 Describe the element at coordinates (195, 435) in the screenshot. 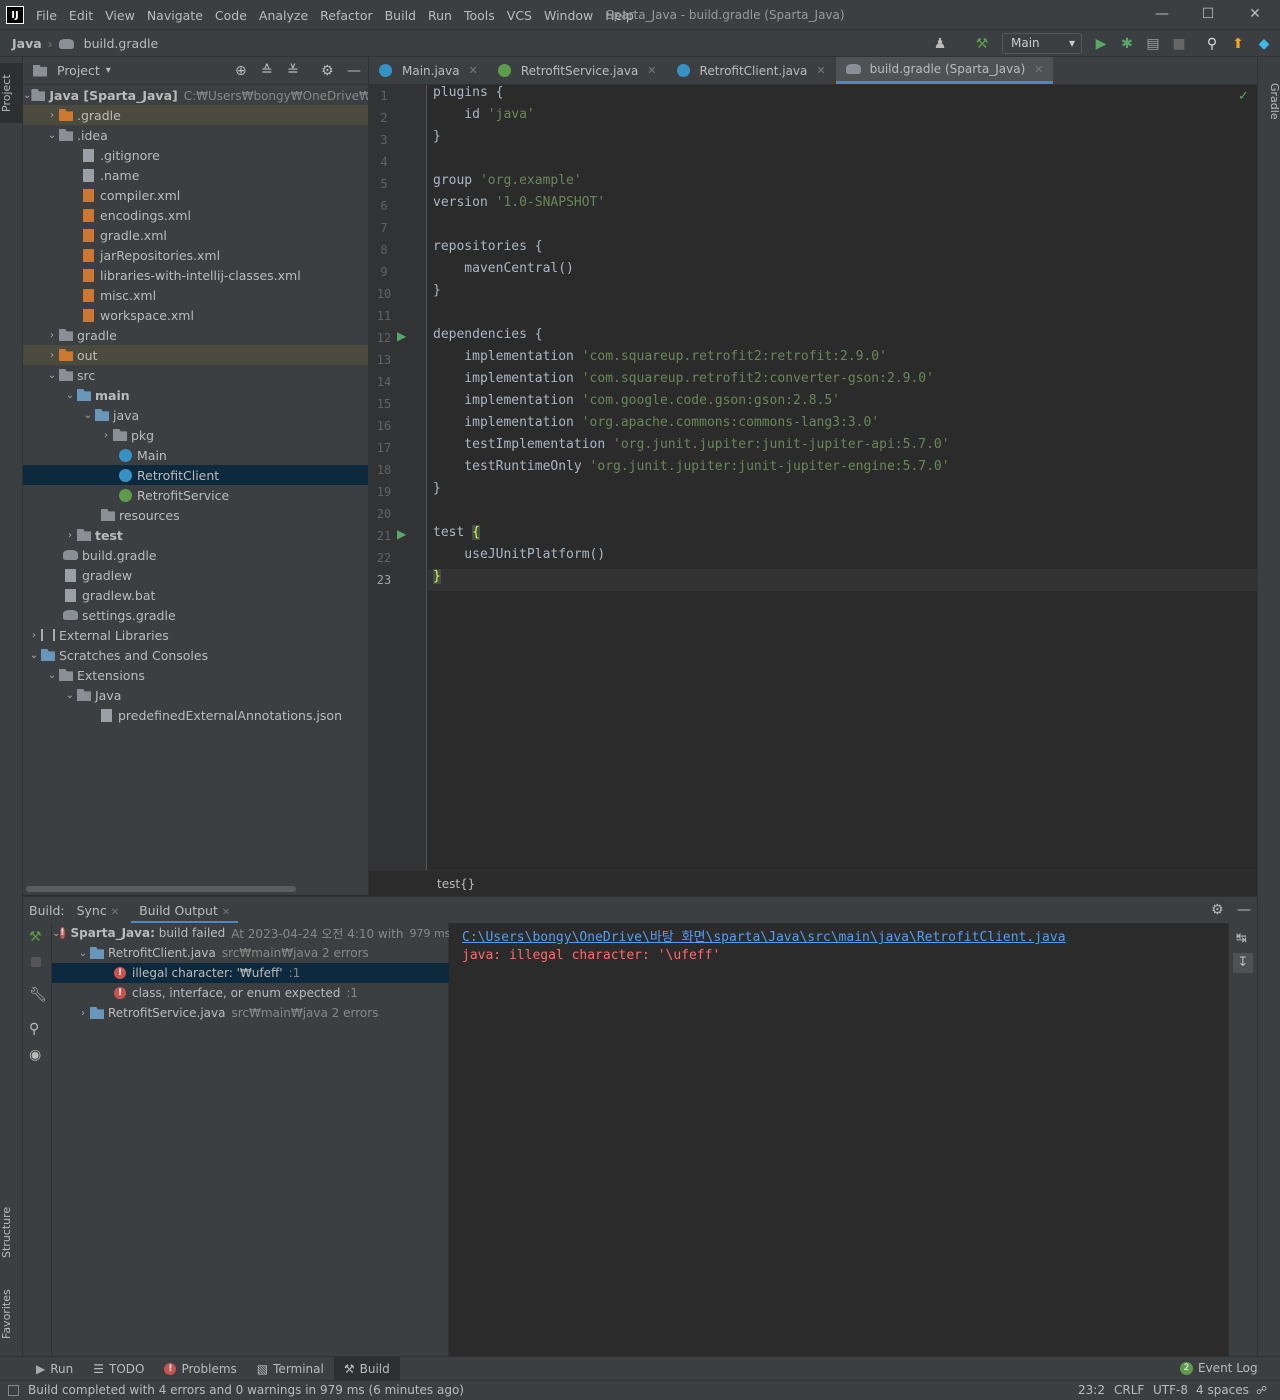

I see `tree-item-pkg: › pkg` at that location.